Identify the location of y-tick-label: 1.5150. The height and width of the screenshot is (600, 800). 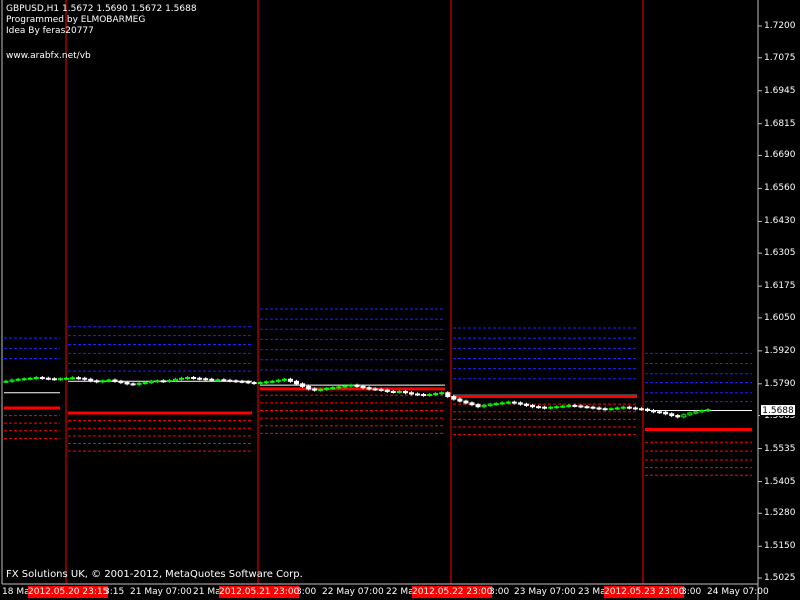
(780, 546).